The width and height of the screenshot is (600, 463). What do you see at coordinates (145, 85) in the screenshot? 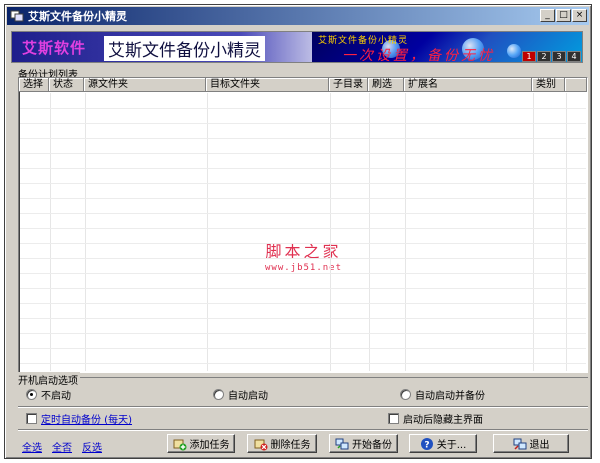
I see `column-header-source: 源文件夹` at bounding box center [145, 85].